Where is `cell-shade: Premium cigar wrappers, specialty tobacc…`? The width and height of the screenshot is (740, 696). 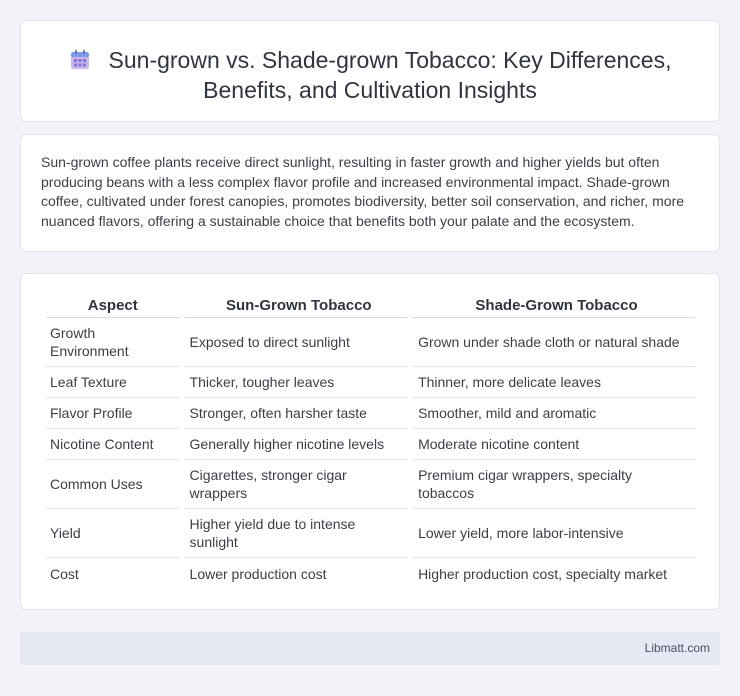 cell-shade: Premium cigar wrappers, specialty tobacc… is located at coordinates (553, 484).